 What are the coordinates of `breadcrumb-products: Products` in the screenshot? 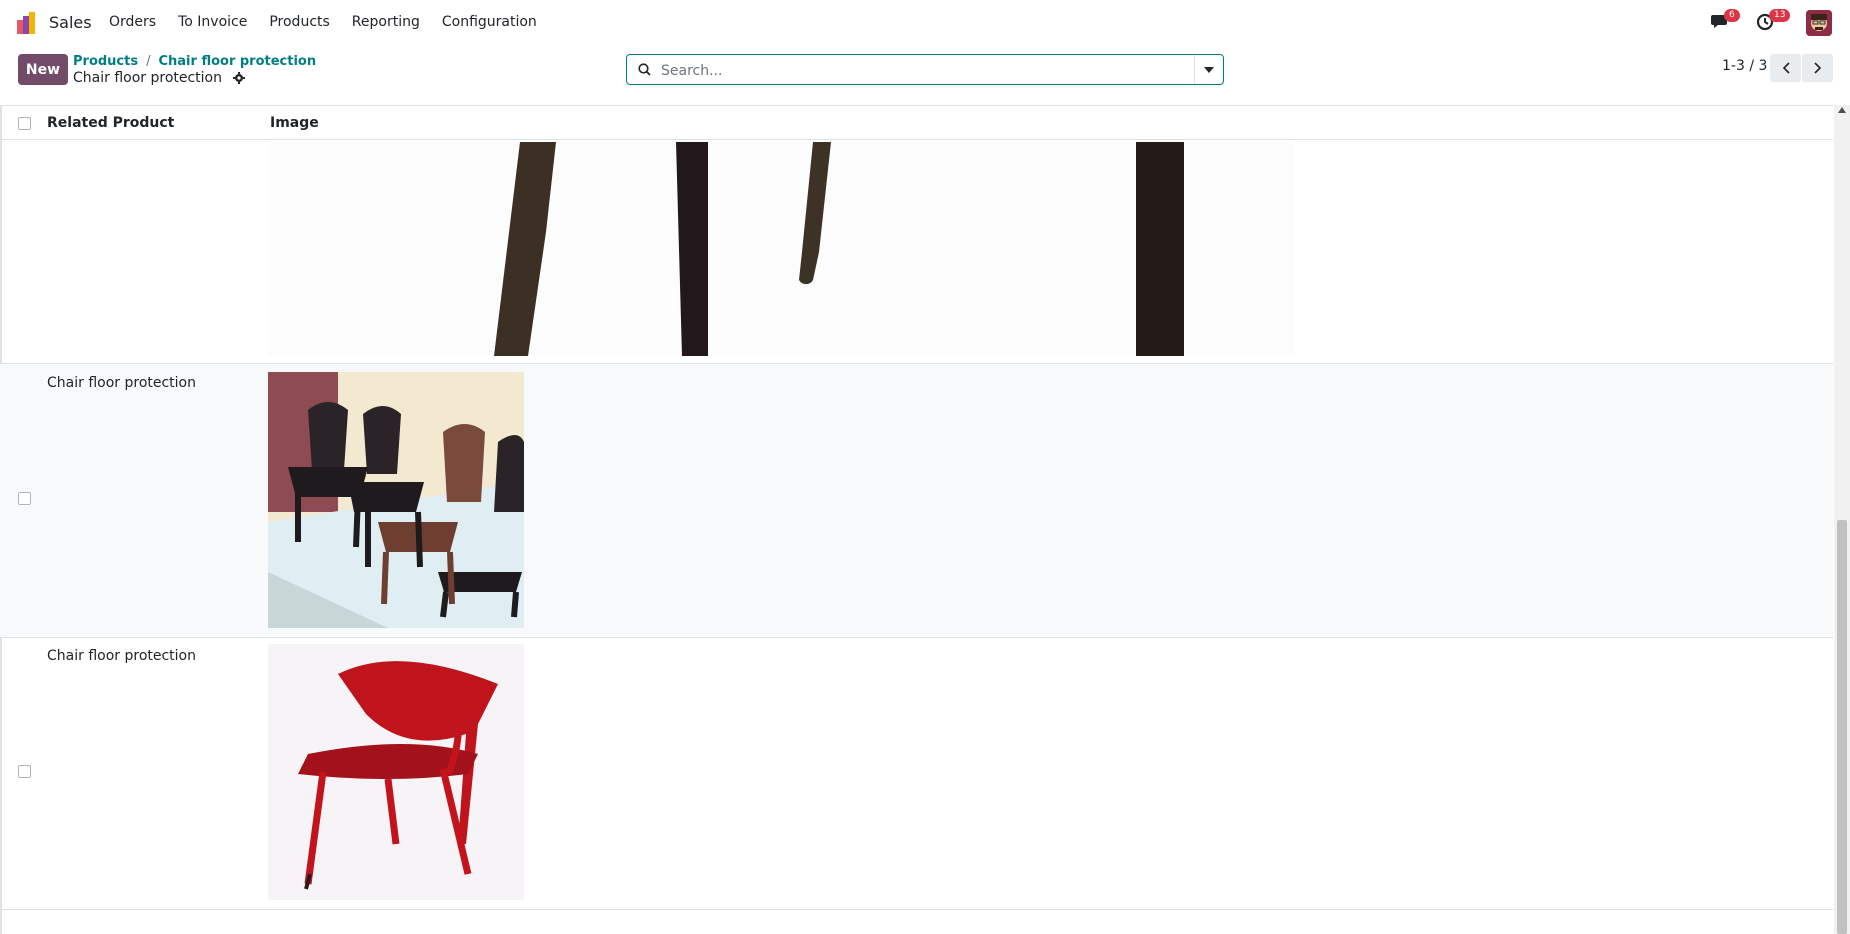 It's located at (105, 61).